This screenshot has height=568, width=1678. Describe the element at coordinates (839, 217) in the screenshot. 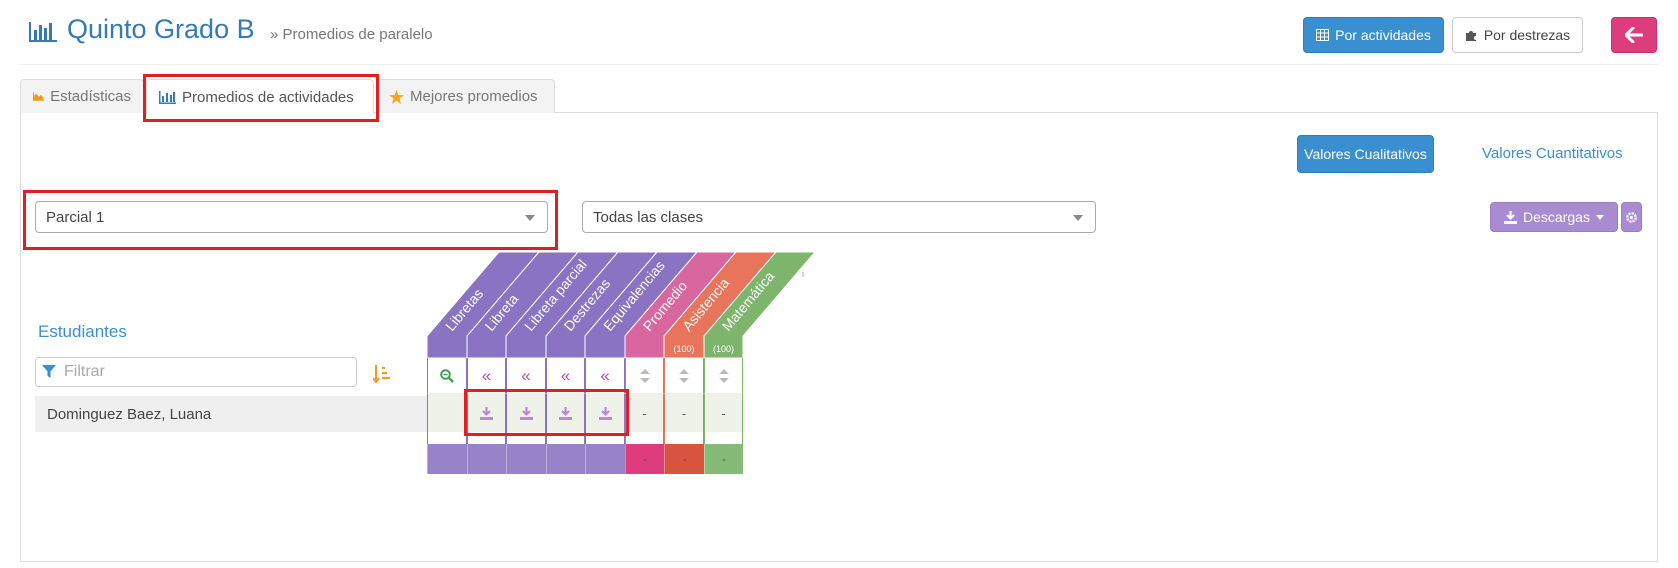

I see `classes-select: Todas las clases` at that location.